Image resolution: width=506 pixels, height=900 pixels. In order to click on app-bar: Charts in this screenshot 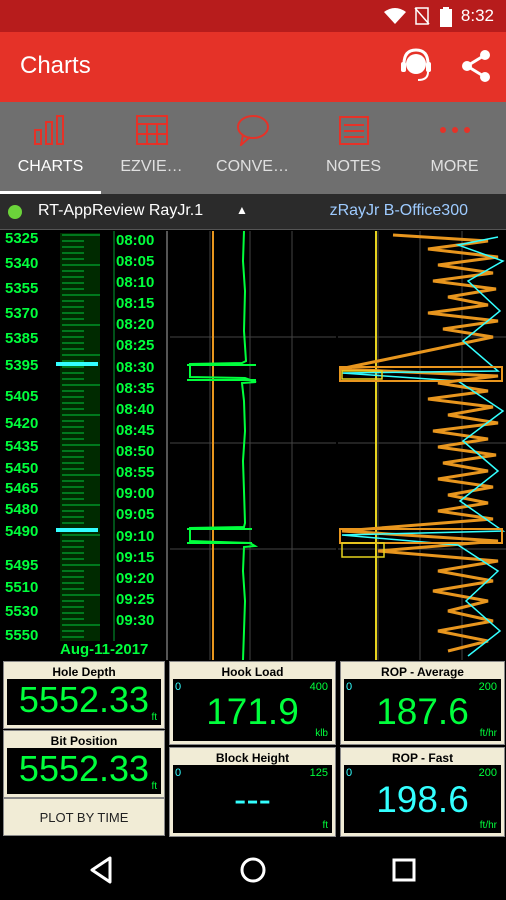, I will do `click(253, 67)`.